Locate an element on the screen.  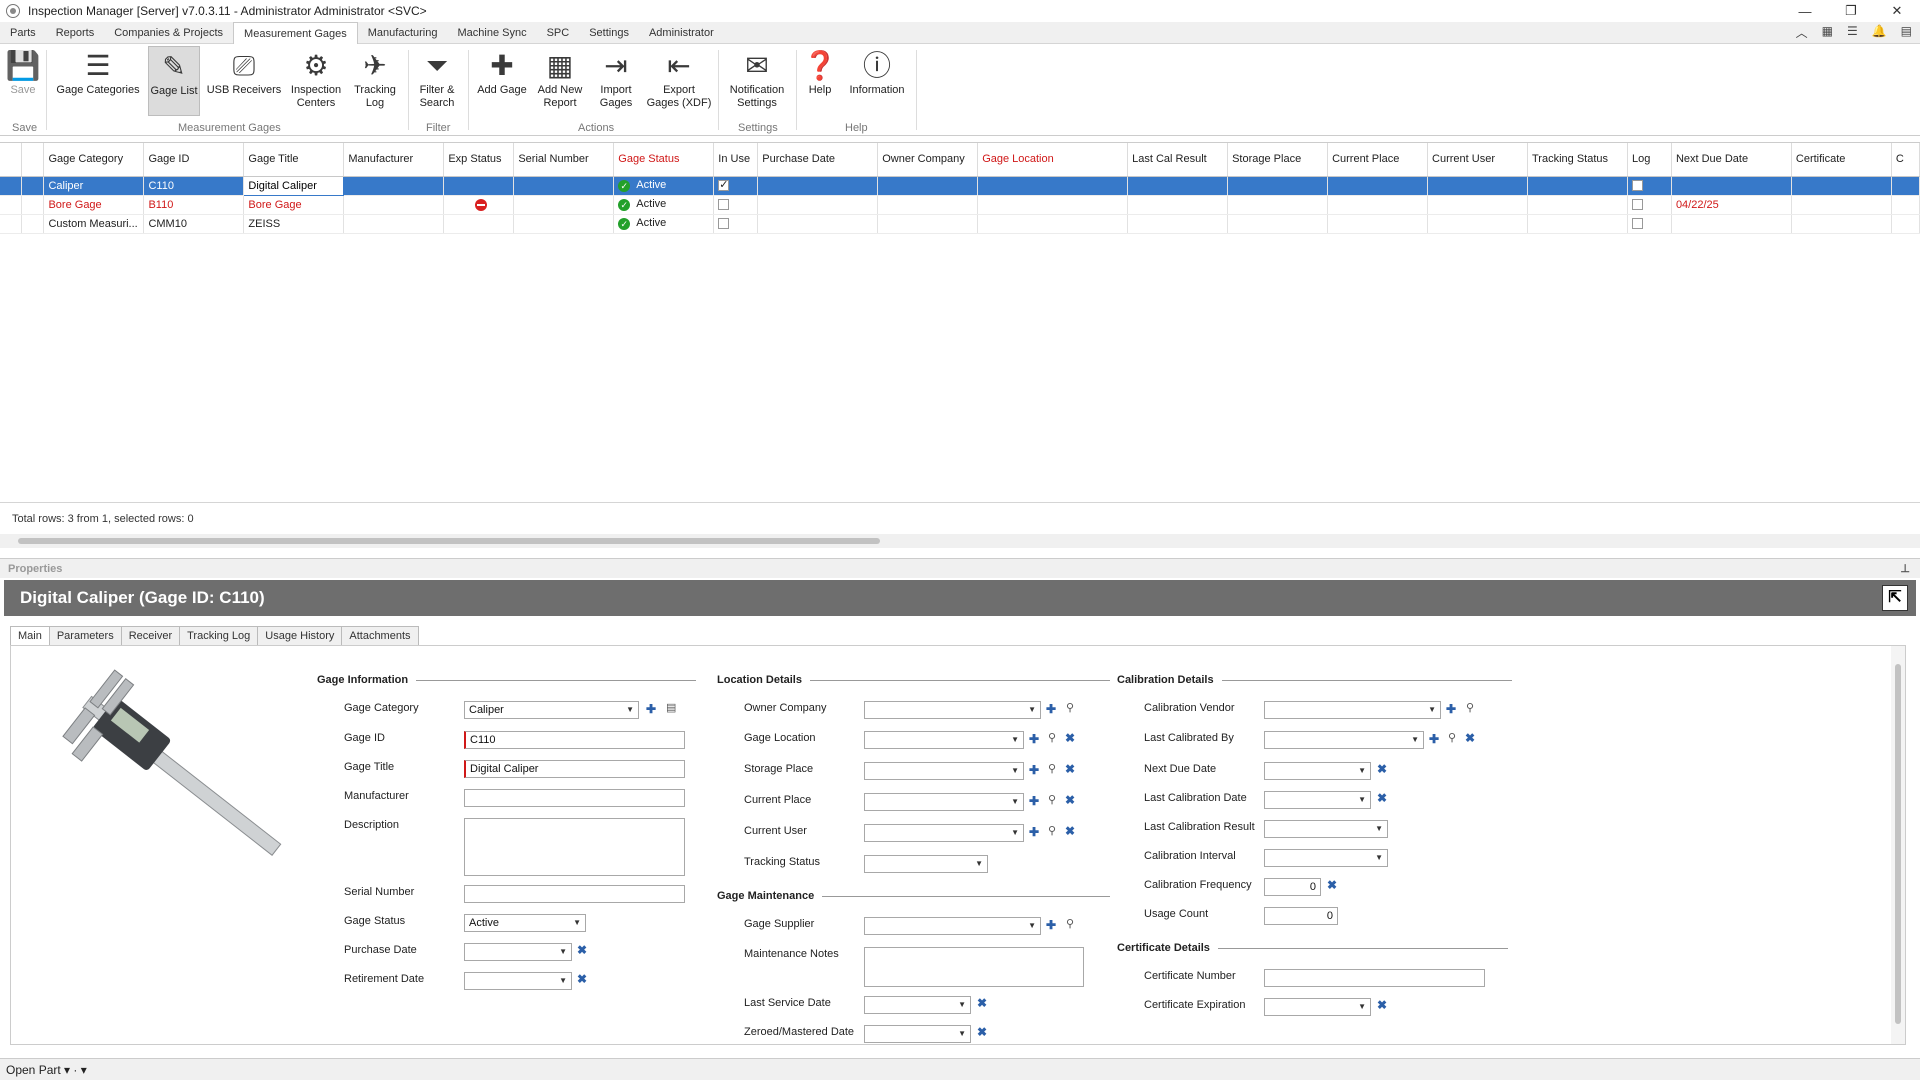
scroll-thumb is located at coordinates (449, 541).